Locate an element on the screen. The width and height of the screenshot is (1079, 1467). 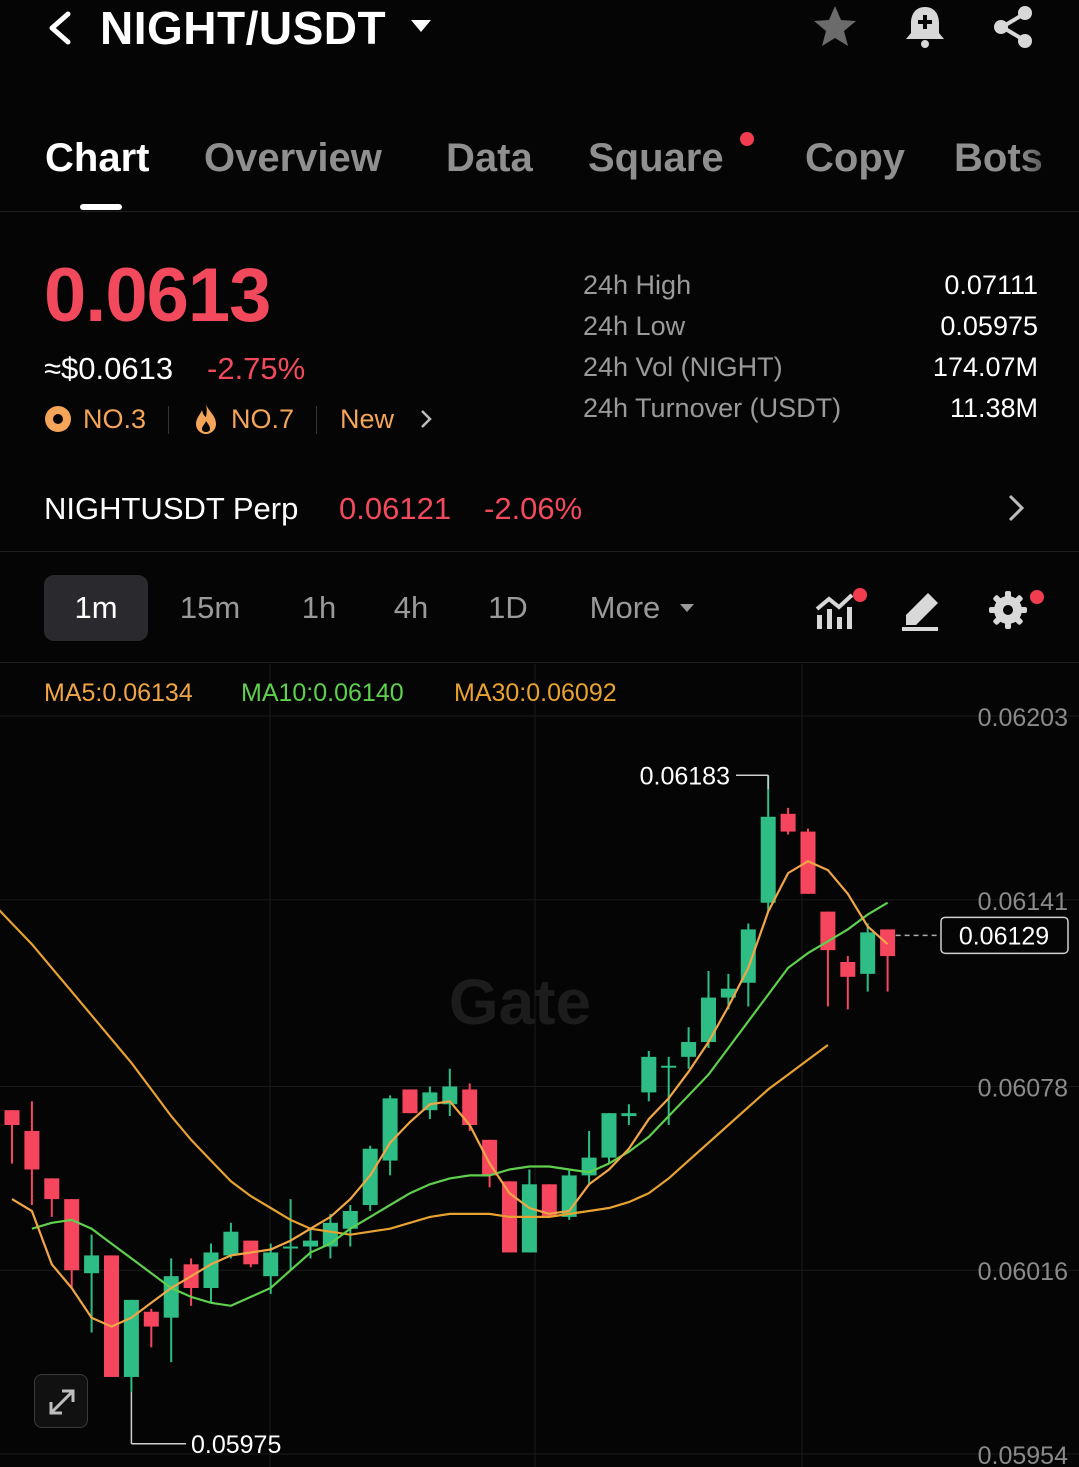
stat-row: 24h Vol (NIGHT) 174.07M is located at coordinates (810, 368).